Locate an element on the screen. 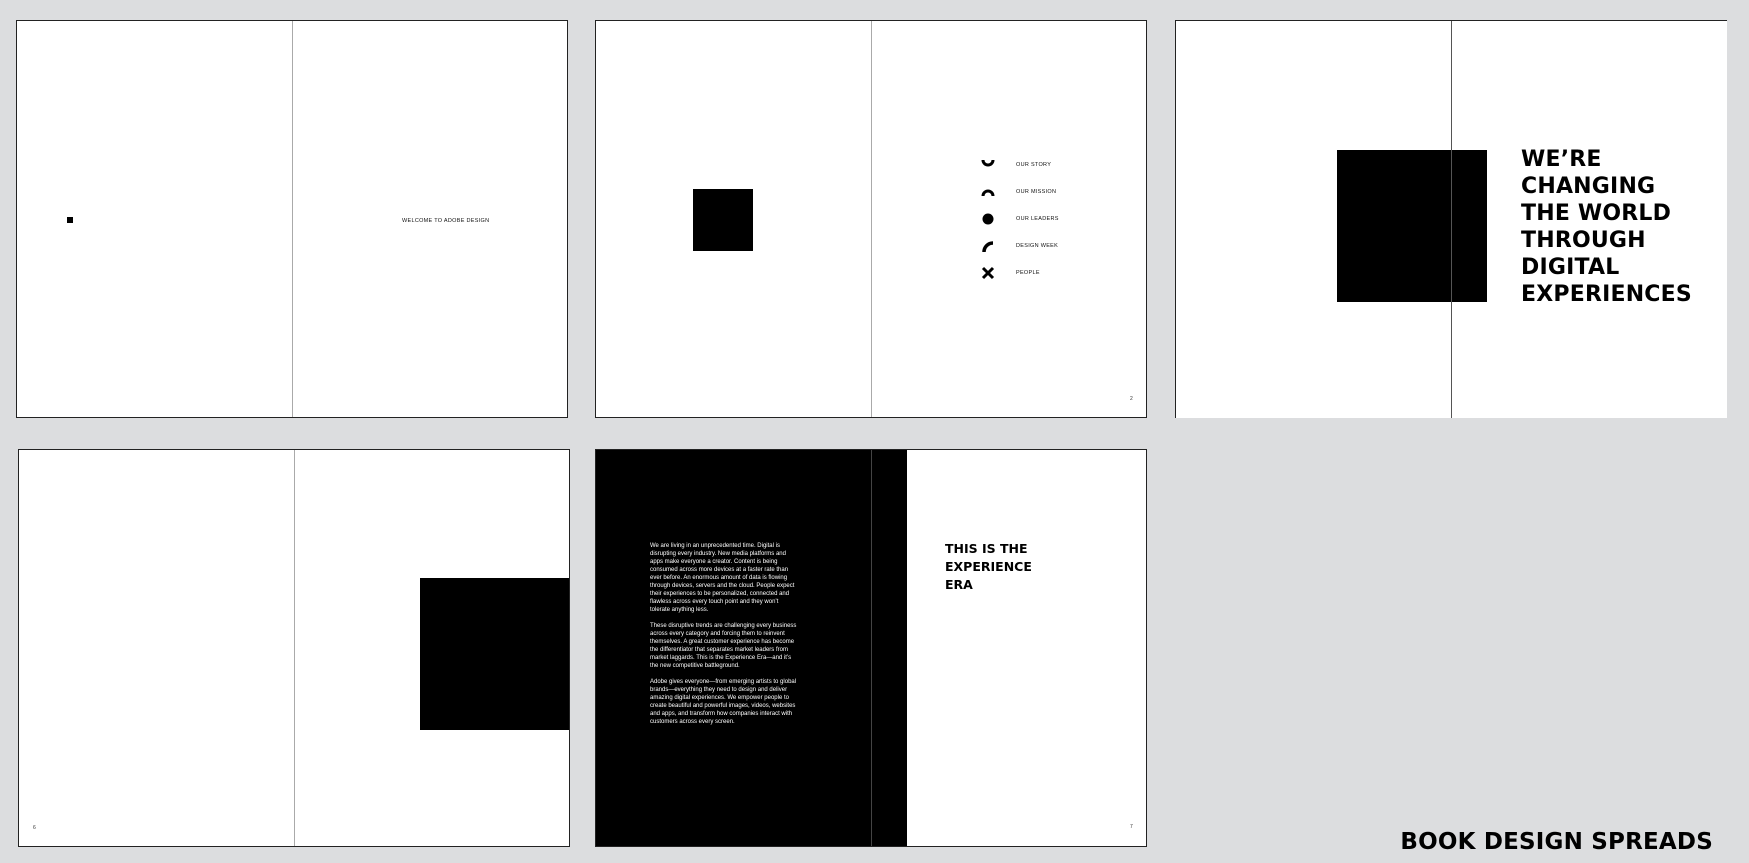  menu-label: OUR LEADERS is located at coordinates (1037, 219).